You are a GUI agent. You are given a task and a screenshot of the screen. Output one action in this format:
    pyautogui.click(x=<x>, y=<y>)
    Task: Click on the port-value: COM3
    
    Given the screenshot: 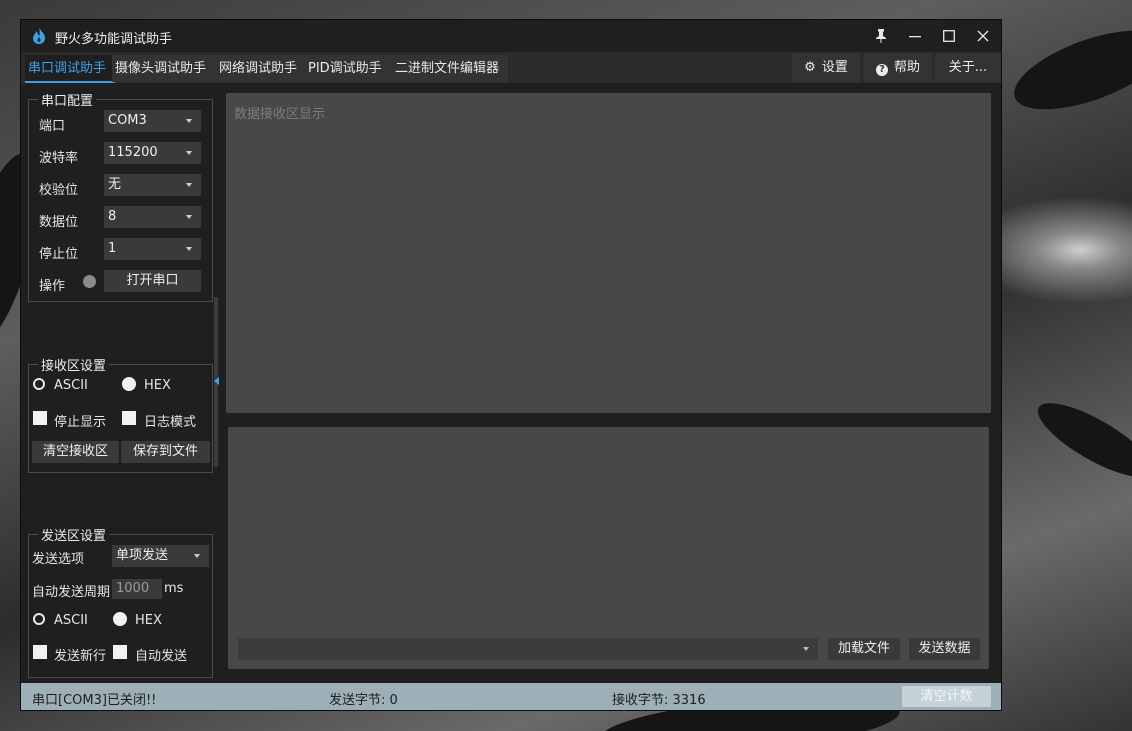 What is the action you would take?
    pyautogui.click(x=127, y=120)
    